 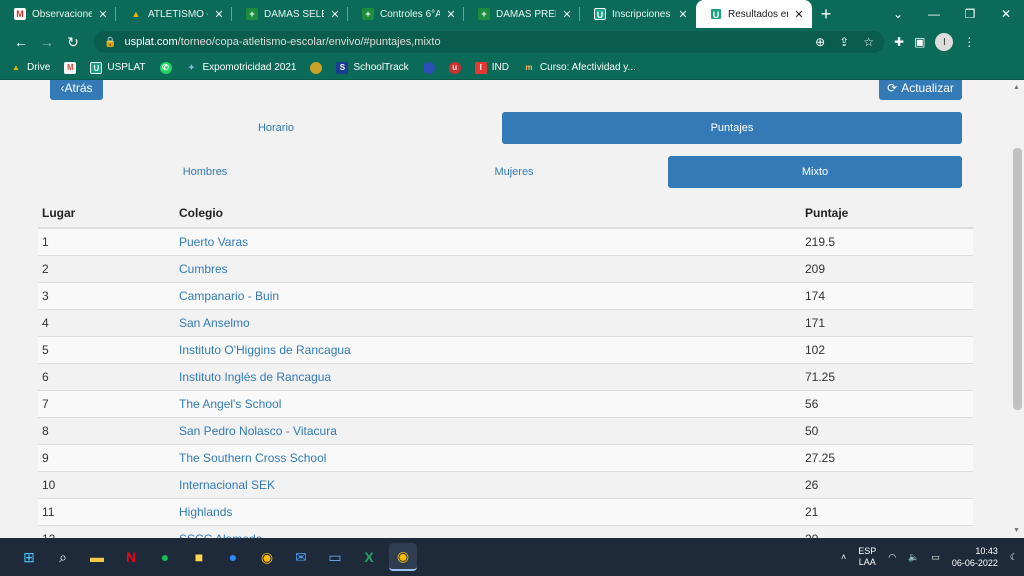 What do you see at coordinates (969, 42) in the screenshot?
I see `menu-kebab-icon: ⋮` at bounding box center [969, 42].